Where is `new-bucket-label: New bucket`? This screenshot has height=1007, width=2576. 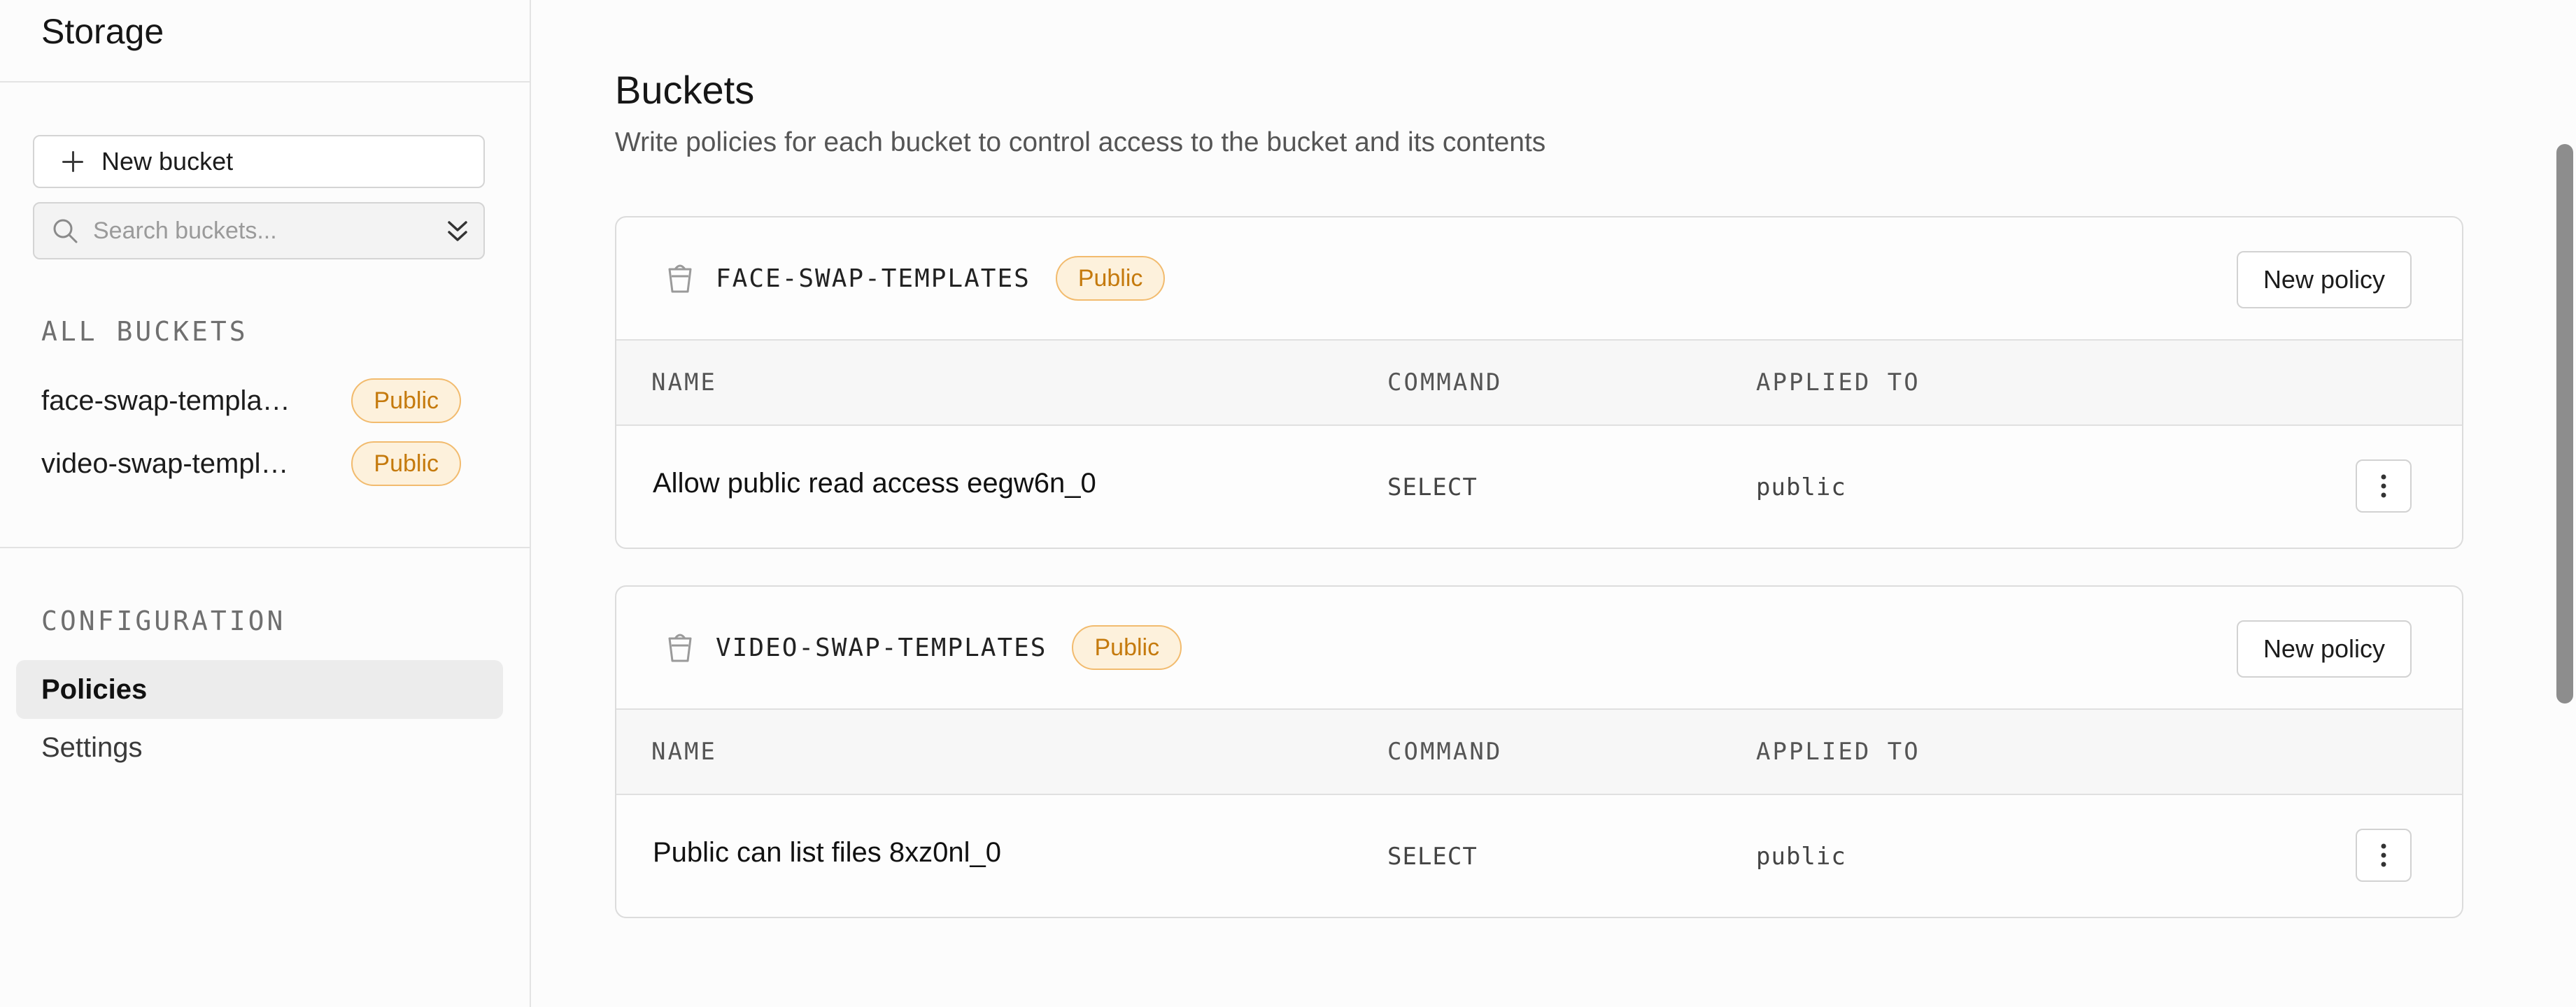 new-bucket-label: New bucket is located at coordinates (167, 161).